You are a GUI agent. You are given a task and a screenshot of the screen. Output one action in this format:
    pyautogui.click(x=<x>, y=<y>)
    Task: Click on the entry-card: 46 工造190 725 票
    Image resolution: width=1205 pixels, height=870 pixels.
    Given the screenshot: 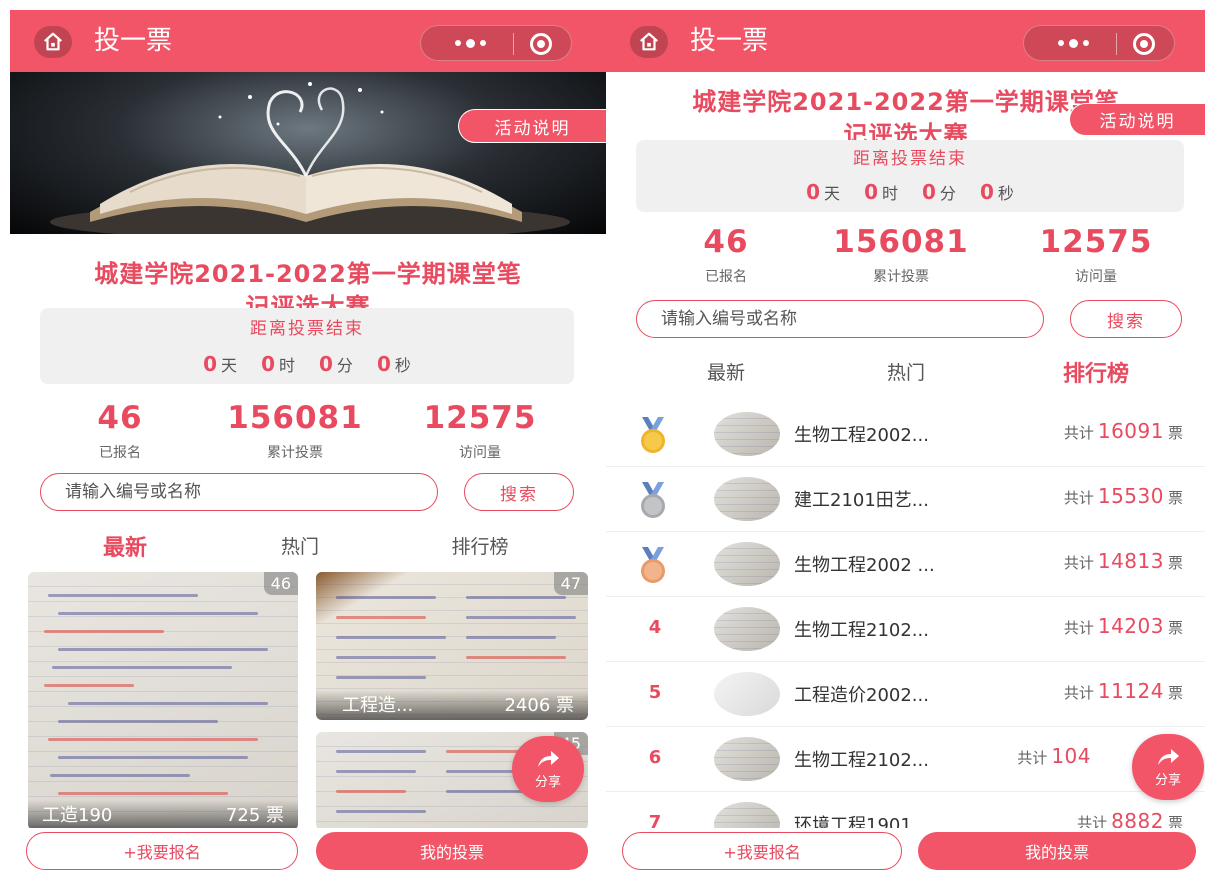 What is the action you would take?
    pyautogui.click(x=163, y=701)
    